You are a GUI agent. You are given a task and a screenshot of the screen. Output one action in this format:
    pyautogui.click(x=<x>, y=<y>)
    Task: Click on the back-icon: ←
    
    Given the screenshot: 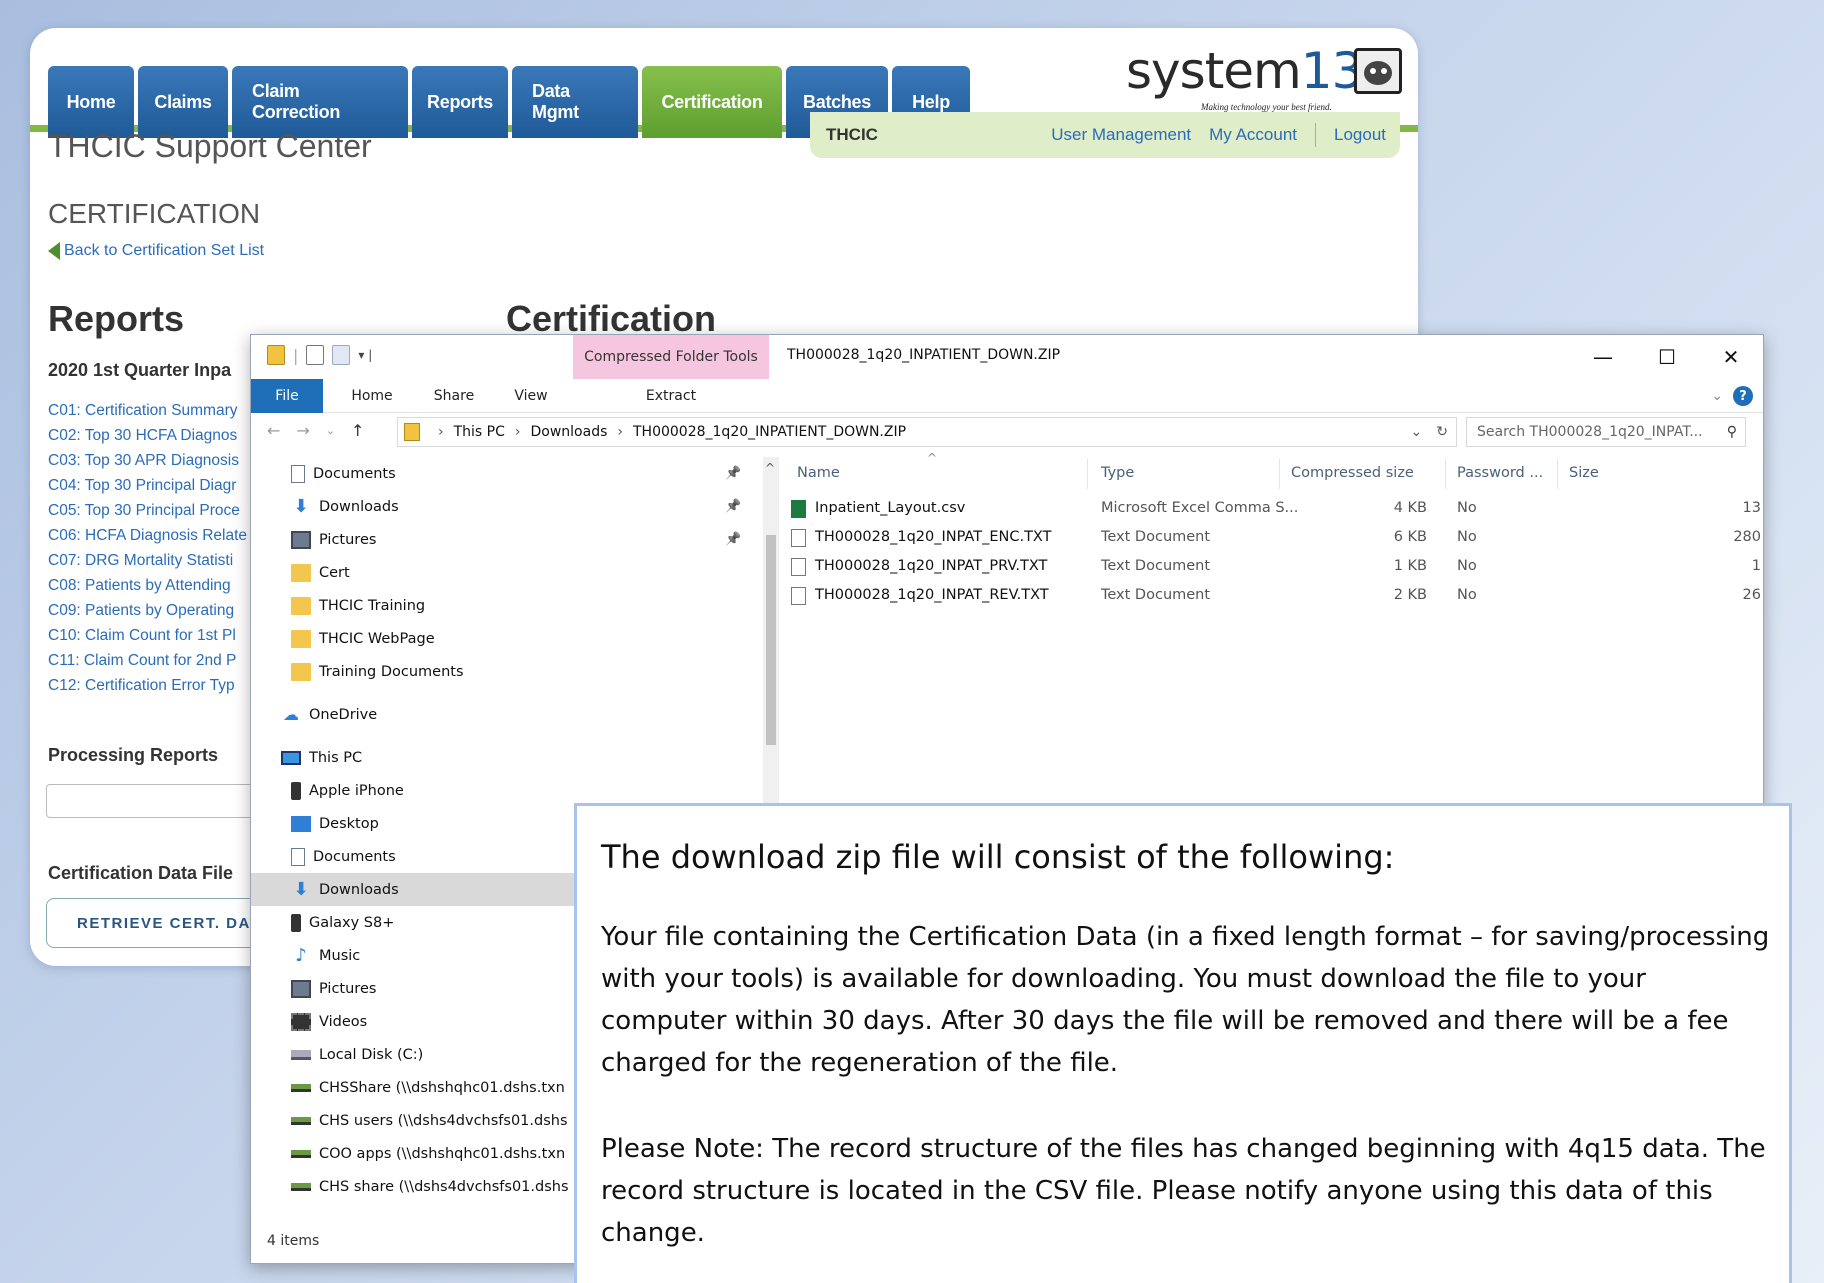 What is the action you would take?
    pyautogui.click(x=273, y=430)
    